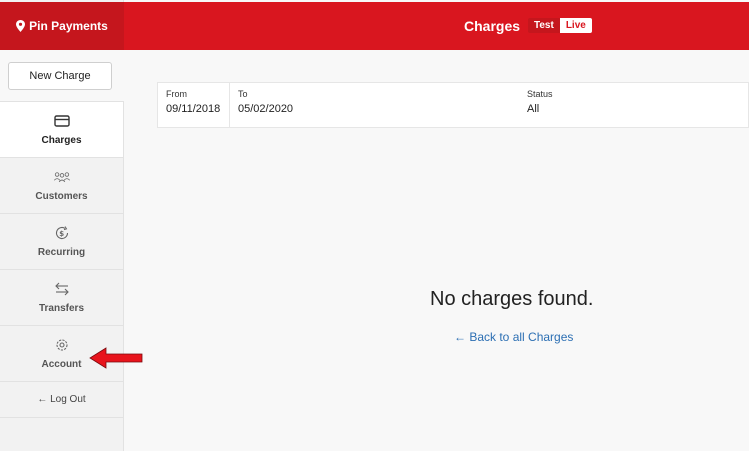 The width and height of the screenshot is (749, 451). What do you see at coordinates (61, 298) in the screenshot?
I see `sidebar-item-transfers: Transfers` at bounding box center [61, 298].